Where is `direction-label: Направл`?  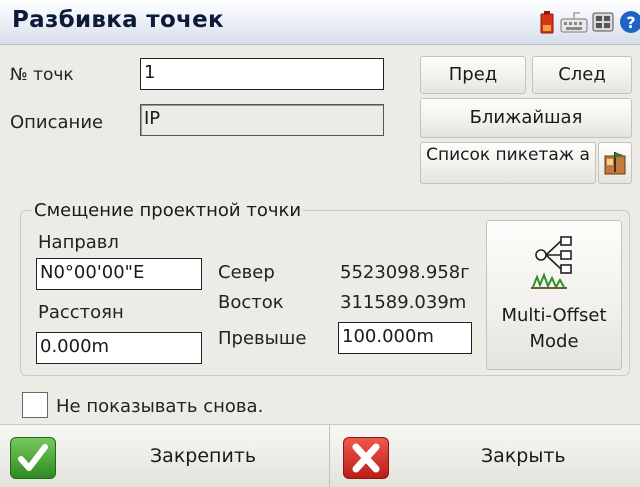
direction-label: Направл is located at coordinates (78, 242).